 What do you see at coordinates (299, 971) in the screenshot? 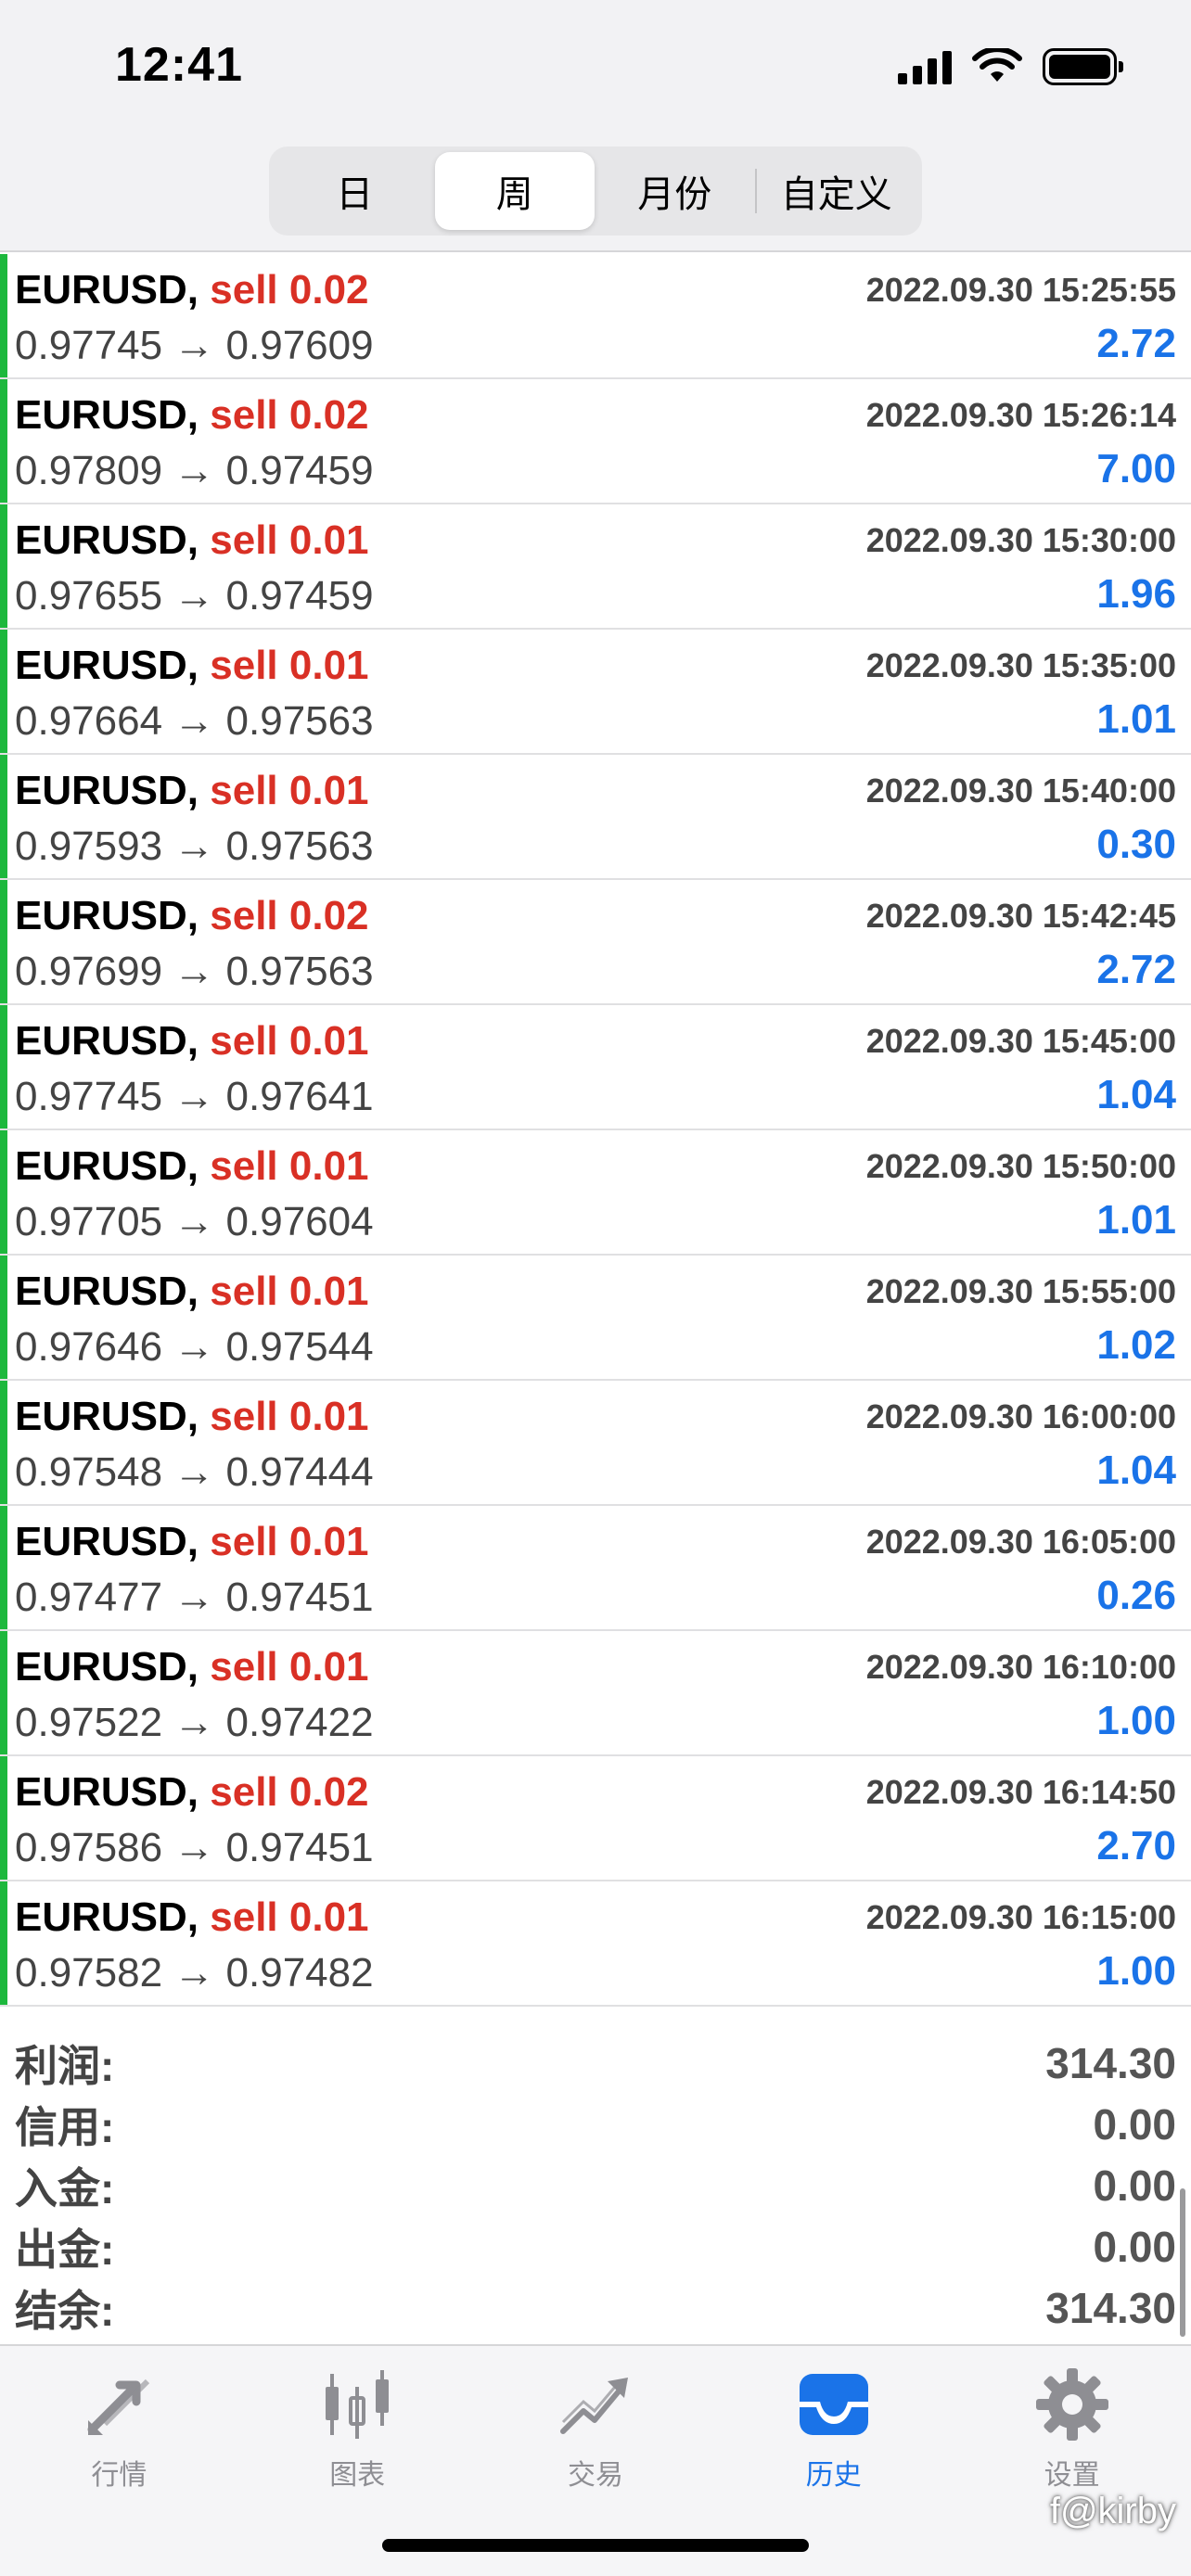
I see `deal-close-price: 0.97563` at bounding box center [299, 971].